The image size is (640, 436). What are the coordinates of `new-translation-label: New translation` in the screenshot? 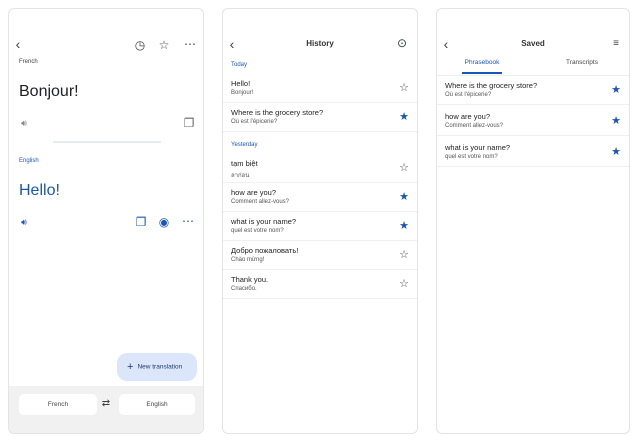 It's located at (160, 367).